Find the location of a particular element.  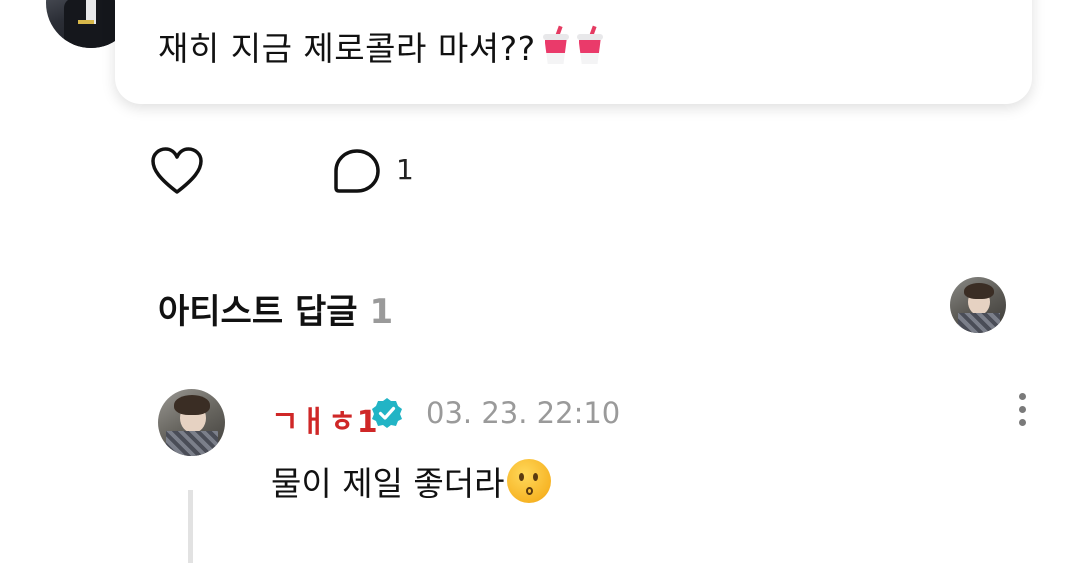

post-text-content: 재히 지금 제로콜라 마셔?? is located at coordinates (347, 48).